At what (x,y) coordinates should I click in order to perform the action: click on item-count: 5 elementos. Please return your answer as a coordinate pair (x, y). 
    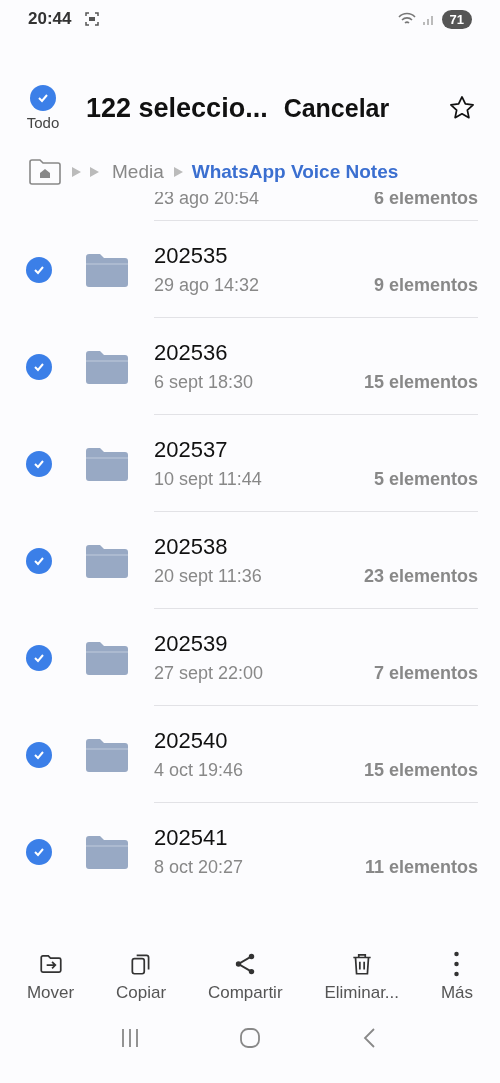
    Looking at the image, I should click on (425, 479).